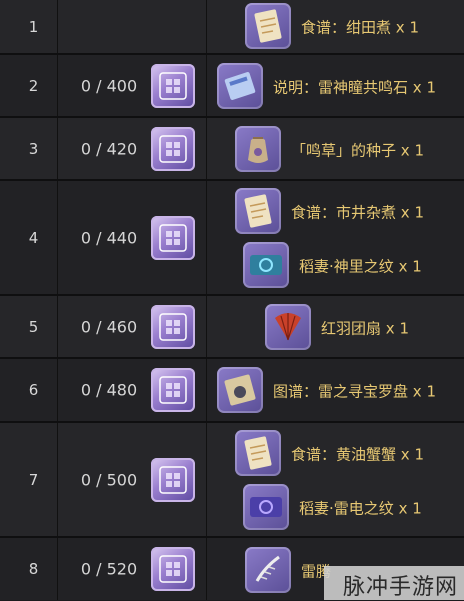 Image resolution: width=464 pixels, height=601 pixels. I want to click on feather-icon, so click(268, 570).